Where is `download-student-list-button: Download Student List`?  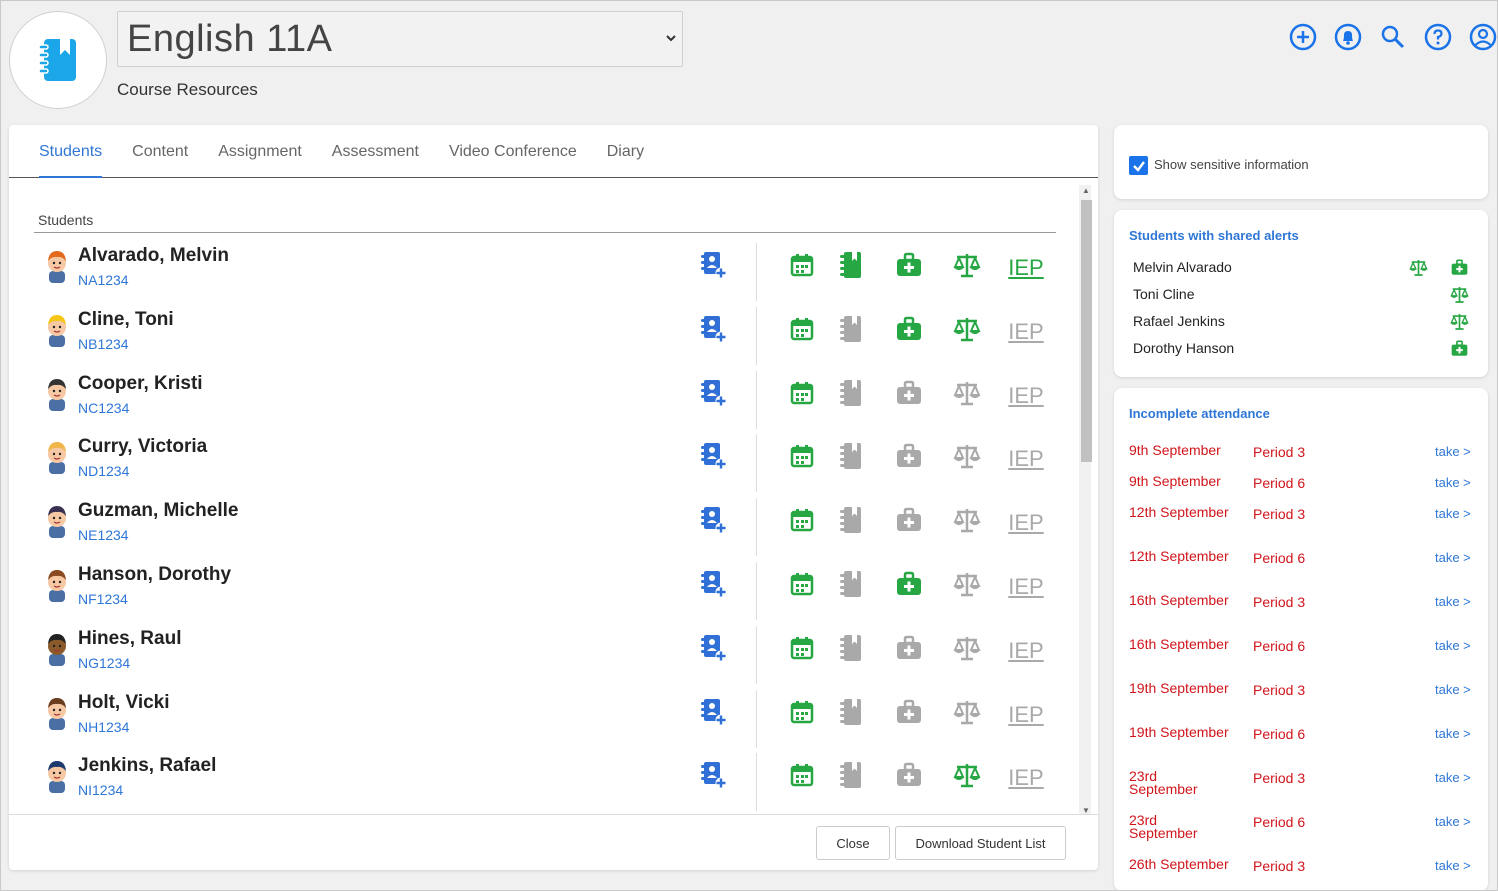
download-student-list-button: Download Student List is located at coordinates (980, 843).